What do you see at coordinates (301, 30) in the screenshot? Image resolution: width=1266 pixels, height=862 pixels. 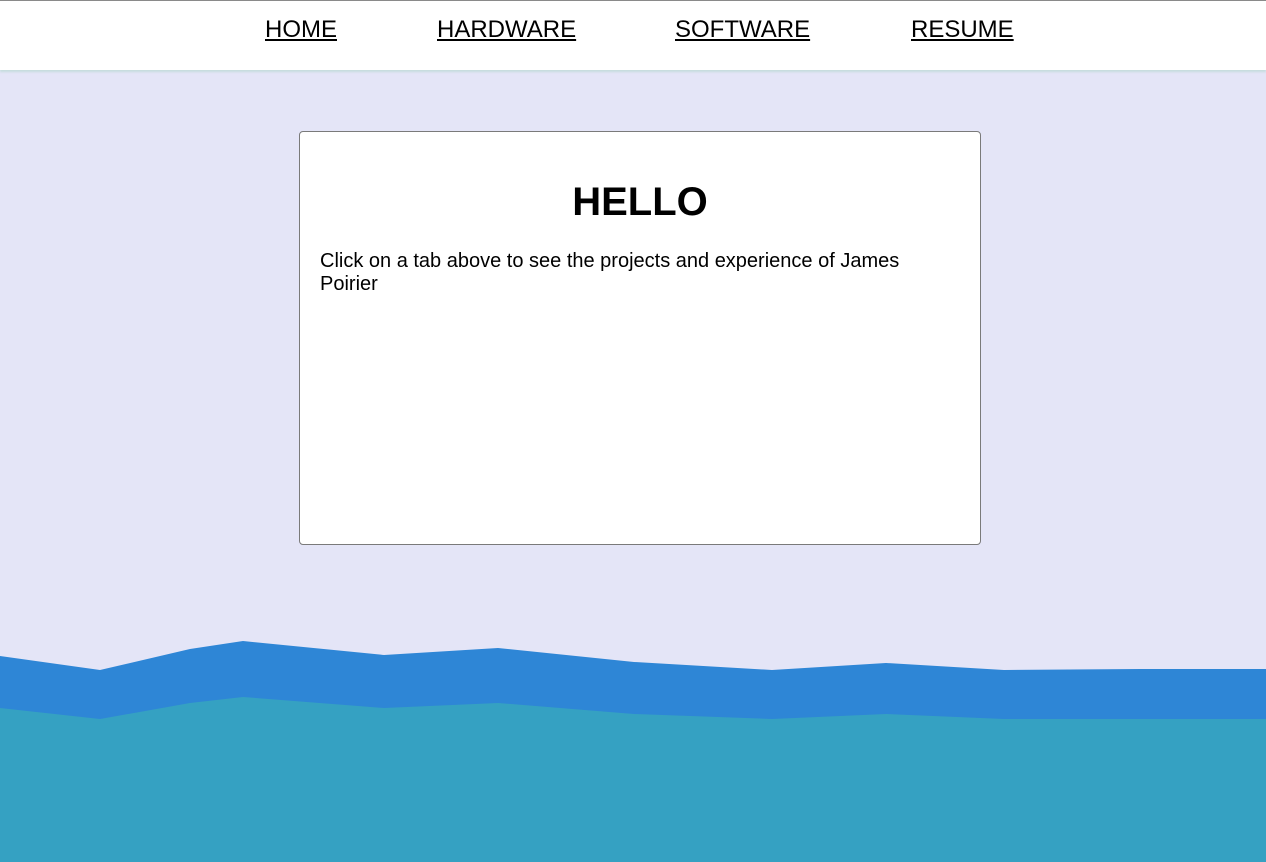 I see `nav-link-home: HOME` at bounding box center [301, 30].